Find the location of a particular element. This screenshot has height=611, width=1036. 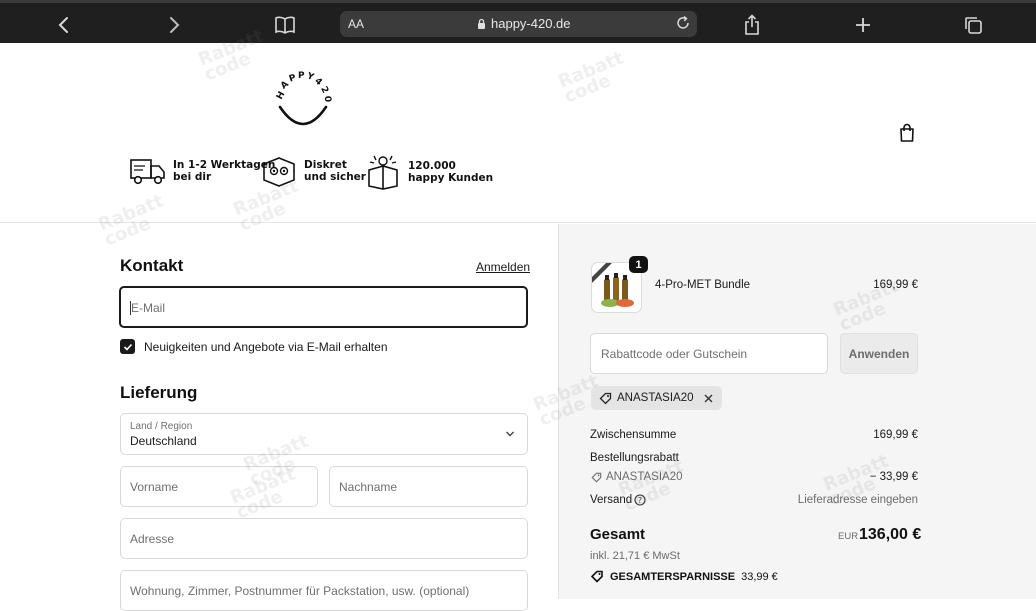

book-icon is located at coordinates (285, 25).